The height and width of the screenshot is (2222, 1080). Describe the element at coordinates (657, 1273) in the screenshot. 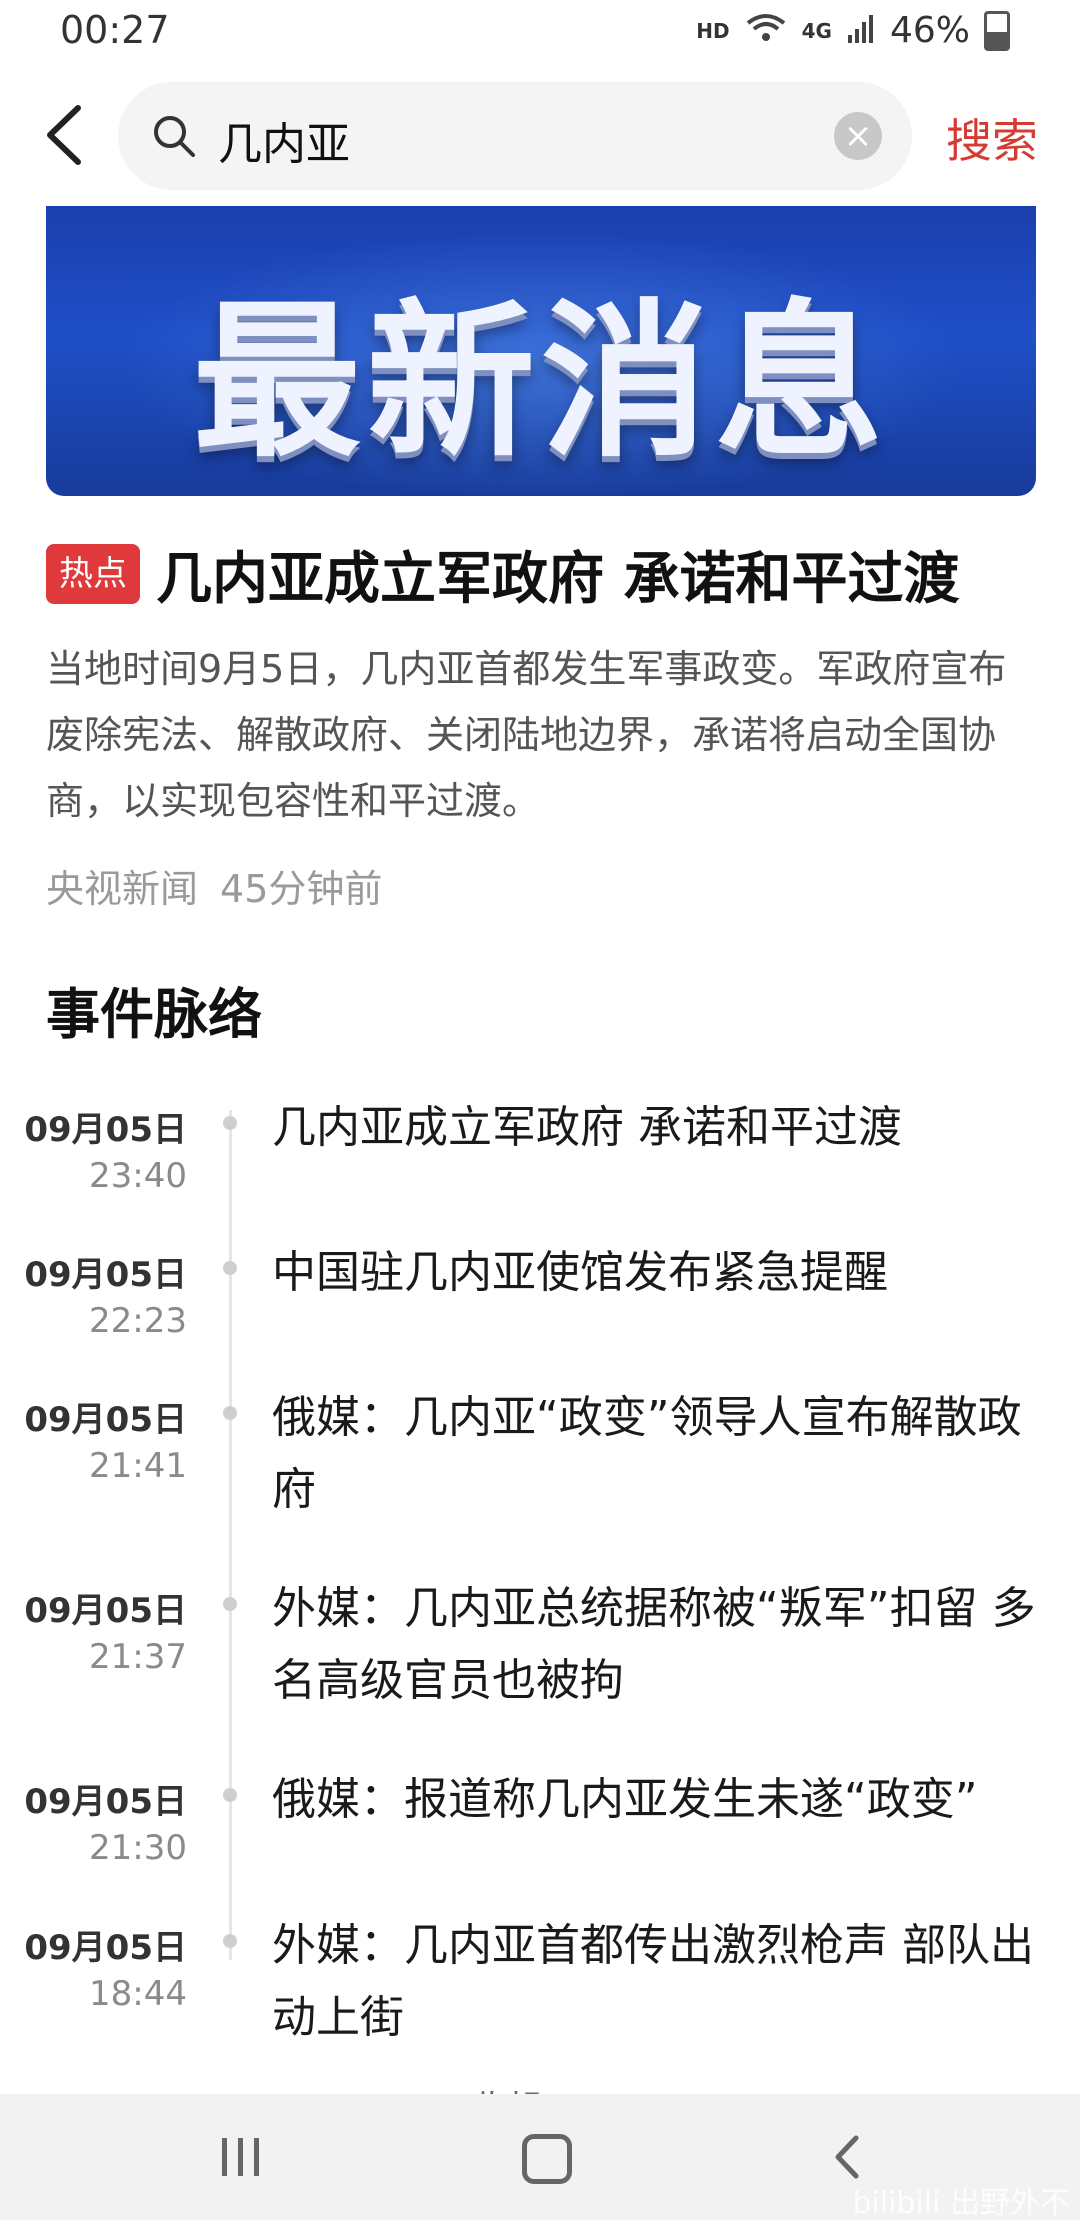

I see `timeline-item-title: 中国驻几内亚使馆发布紧急提醒` at that location.